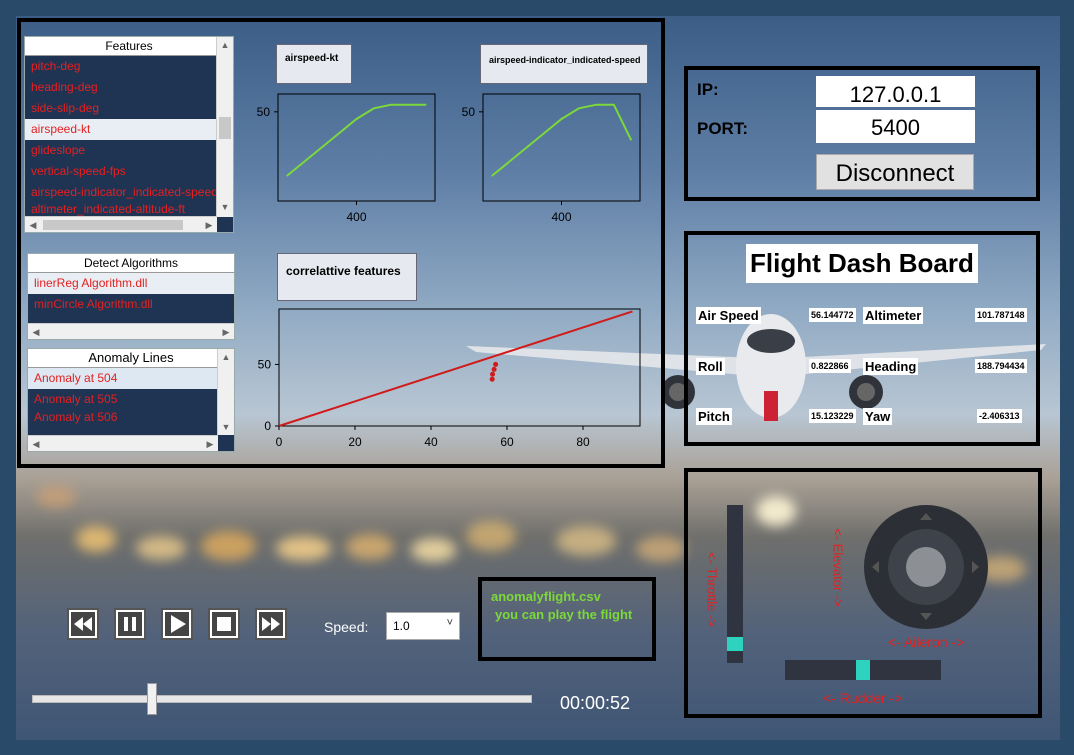  What do you see at coordinates (131, 358) in the screenshot?
I see `anomaly-header: Anomaly Lines` at bounding box center [131, 358].